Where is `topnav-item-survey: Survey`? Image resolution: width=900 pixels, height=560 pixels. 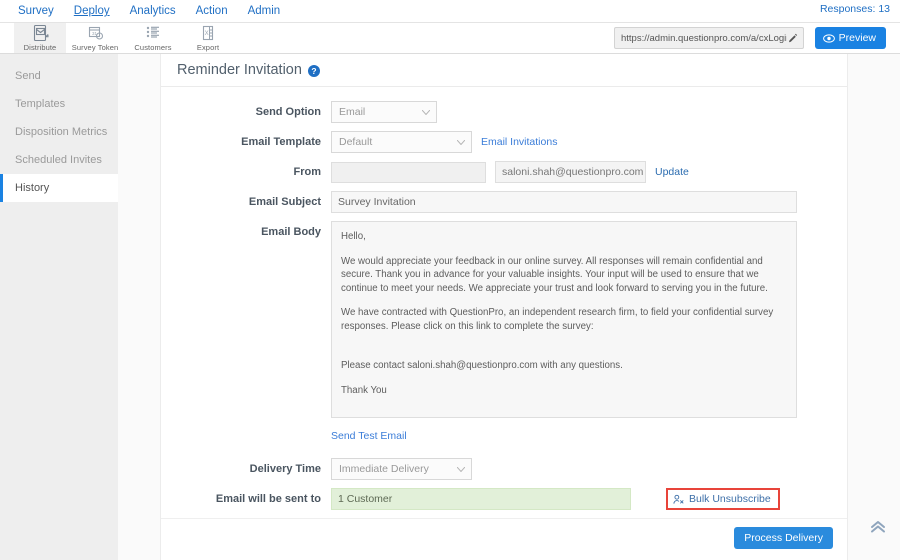 topnav-item-survey: Survey is located at coordinates (36, 11).